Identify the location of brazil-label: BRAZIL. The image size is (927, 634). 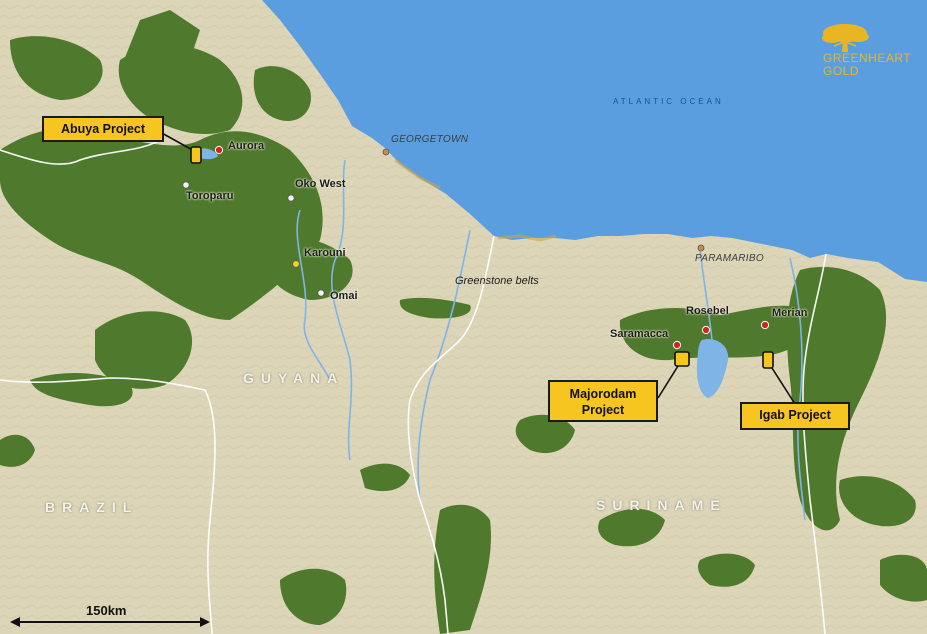
(92, 507).